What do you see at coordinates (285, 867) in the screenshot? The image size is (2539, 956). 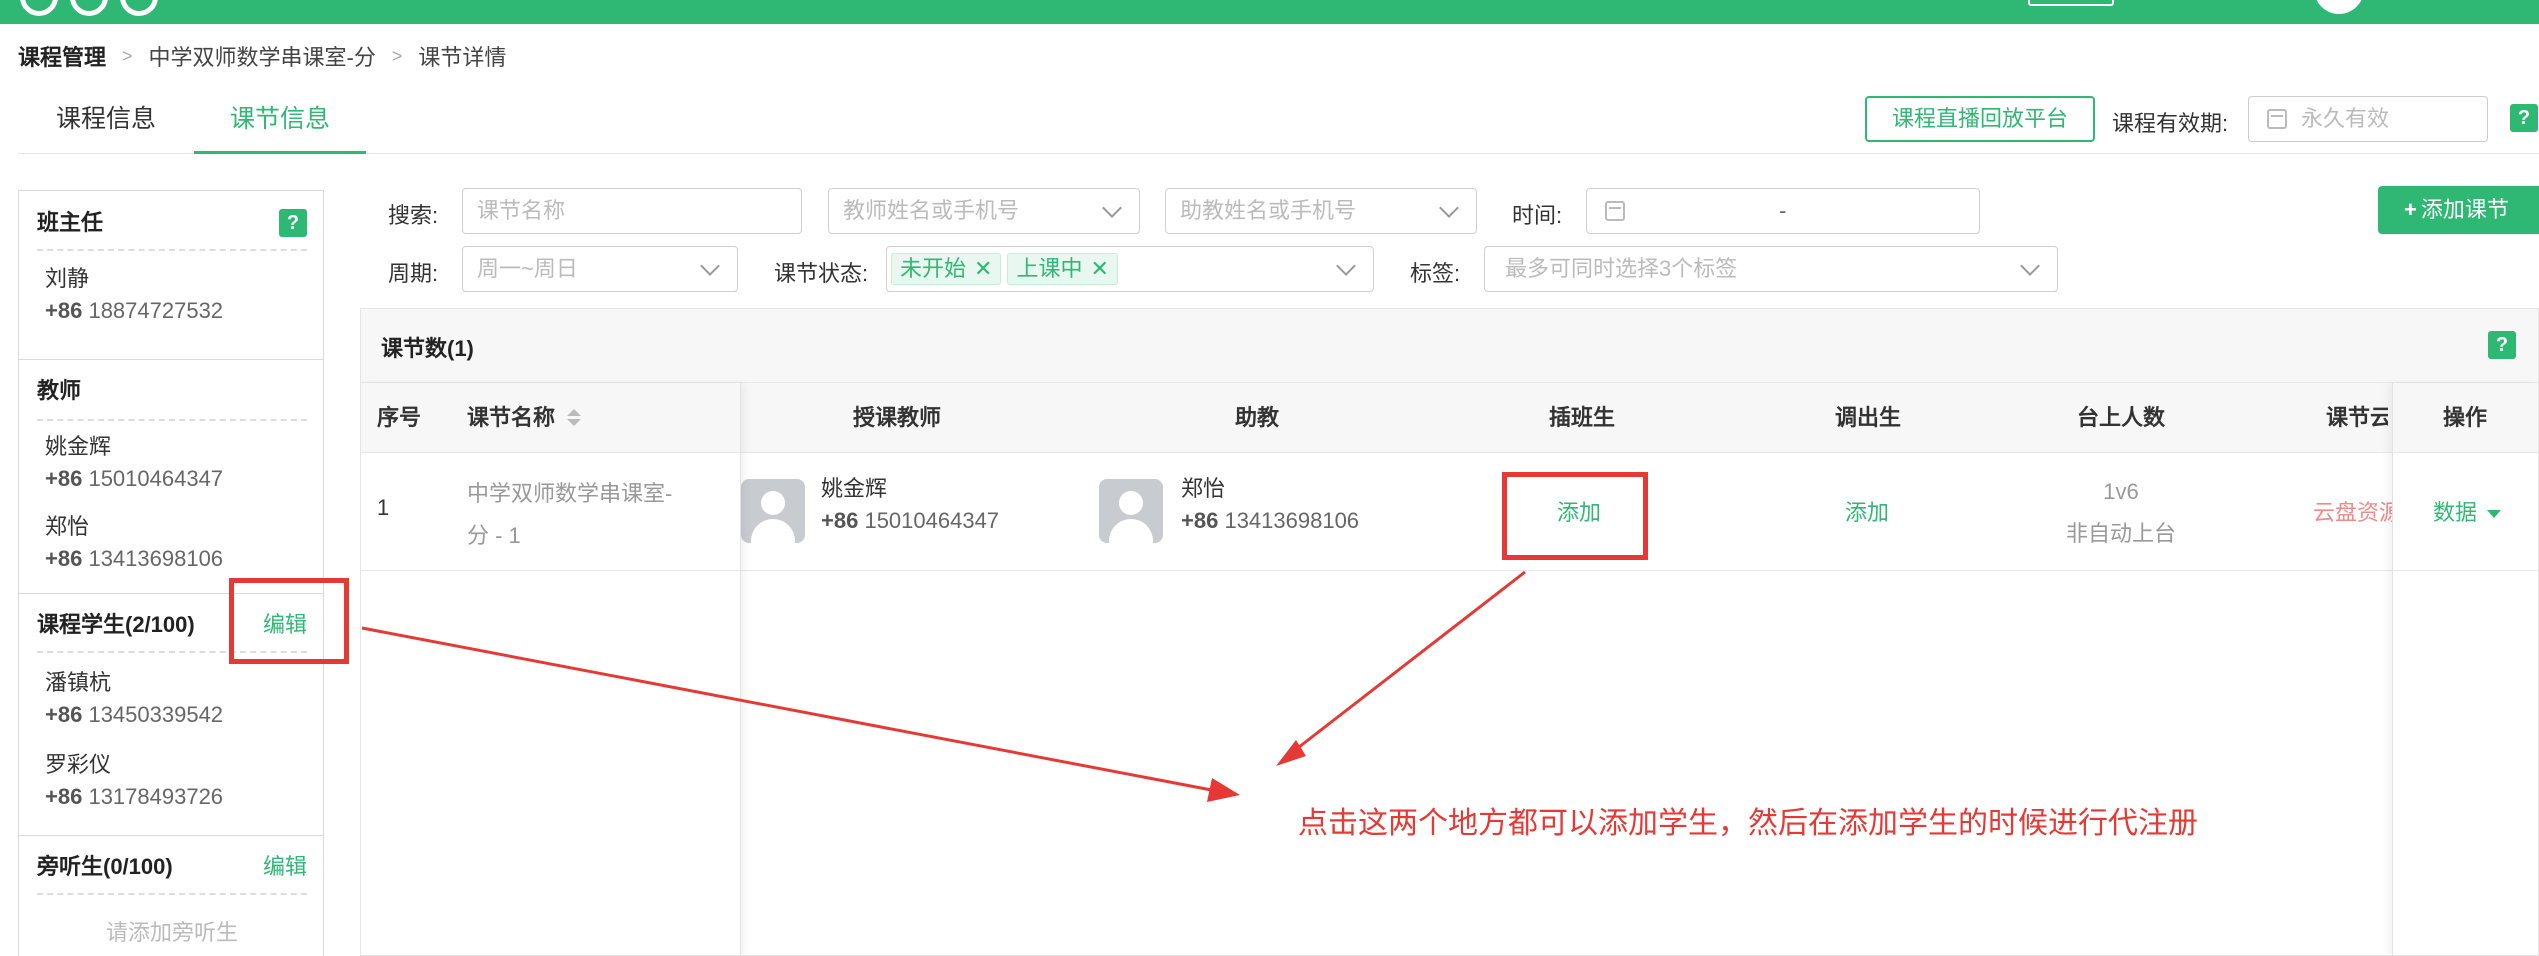 I see `edit-auditors-link: 编辑` at bounding box center [285, 867].